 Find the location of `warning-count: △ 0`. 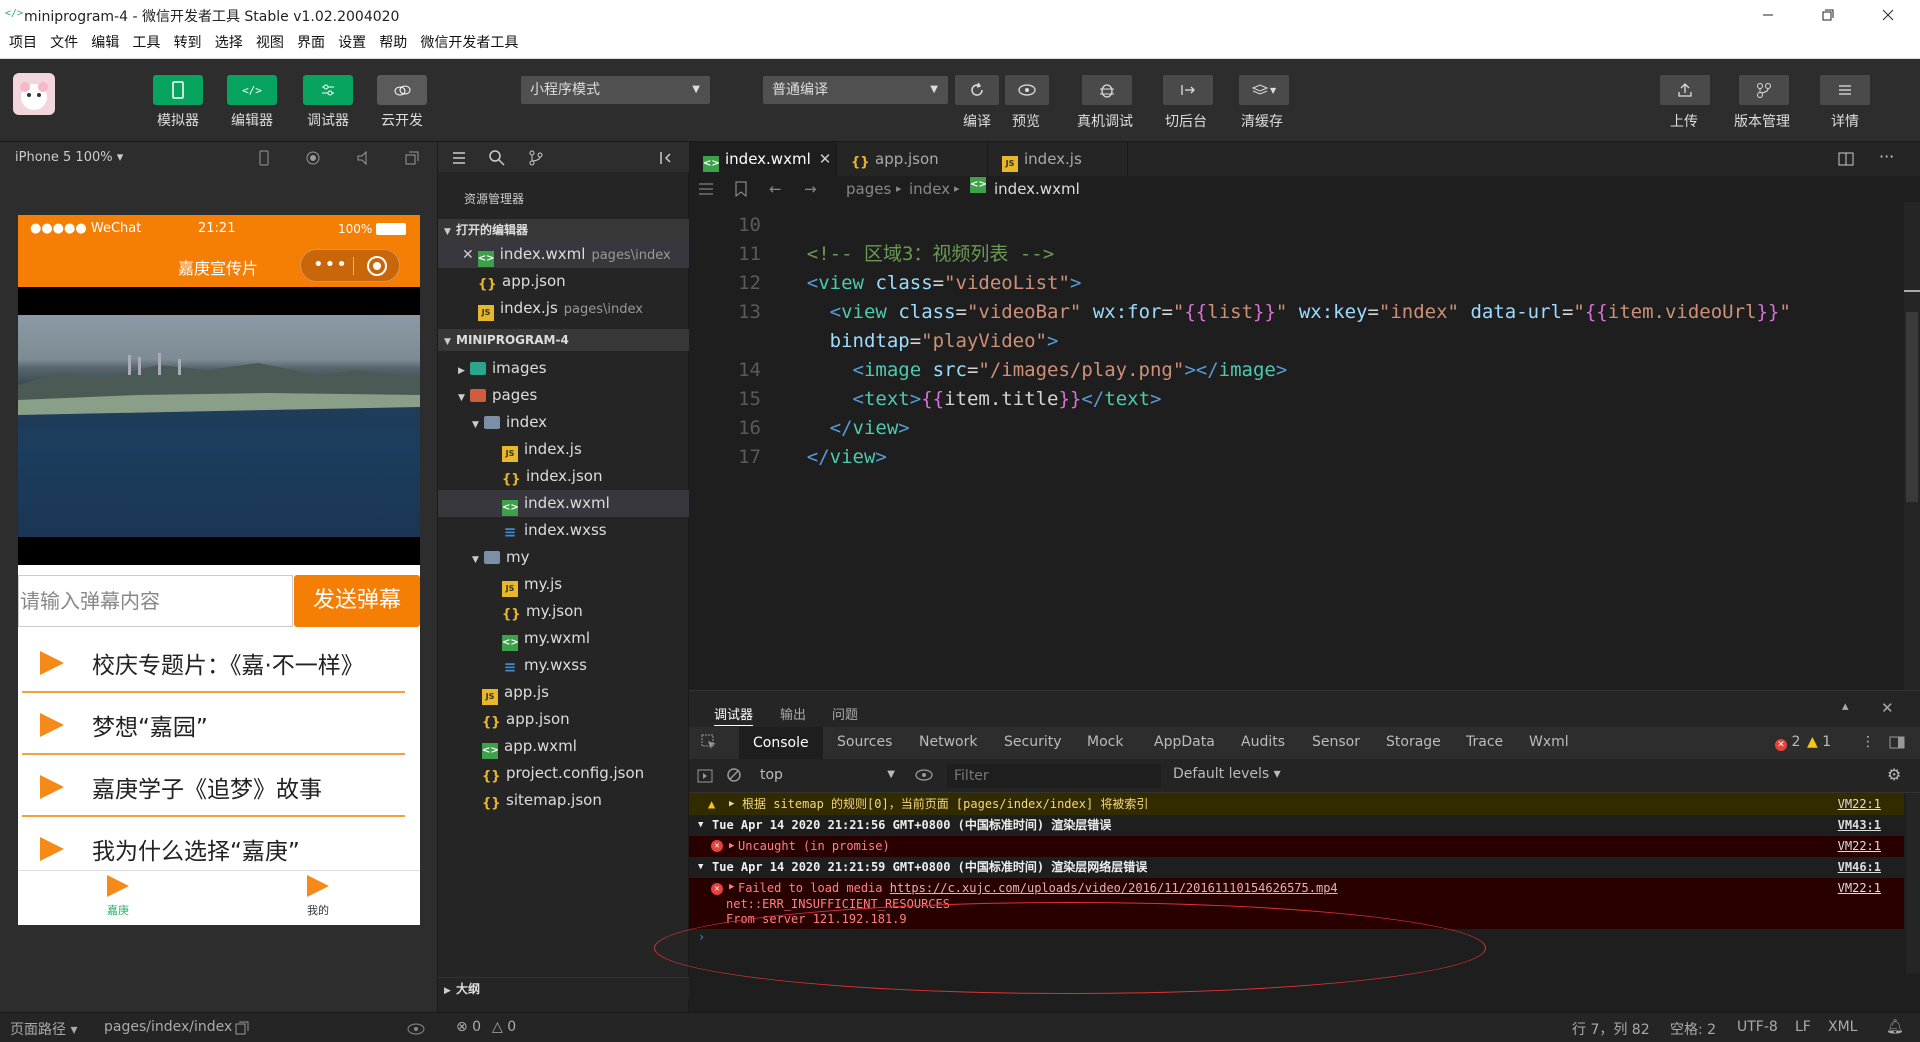

warning-count: △ 0 is located at coordinates (504, 1027).